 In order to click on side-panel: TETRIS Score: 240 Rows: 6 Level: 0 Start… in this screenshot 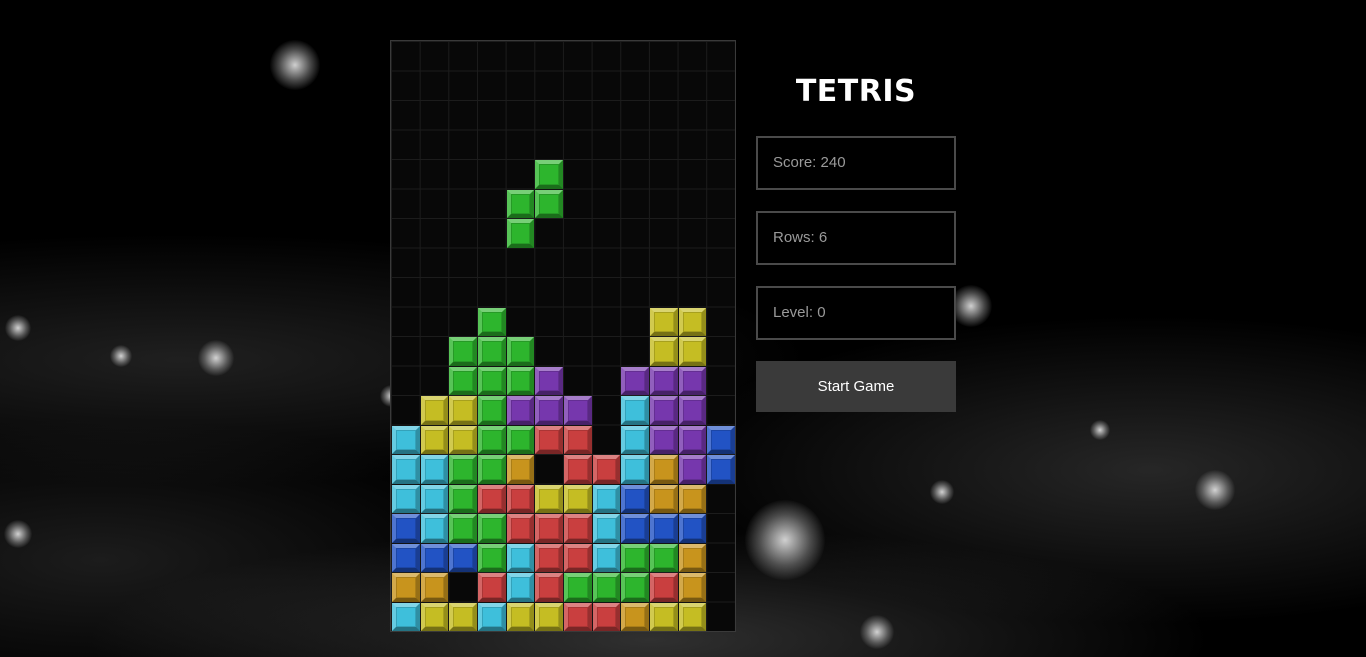, I will do `click(856, 242)`.